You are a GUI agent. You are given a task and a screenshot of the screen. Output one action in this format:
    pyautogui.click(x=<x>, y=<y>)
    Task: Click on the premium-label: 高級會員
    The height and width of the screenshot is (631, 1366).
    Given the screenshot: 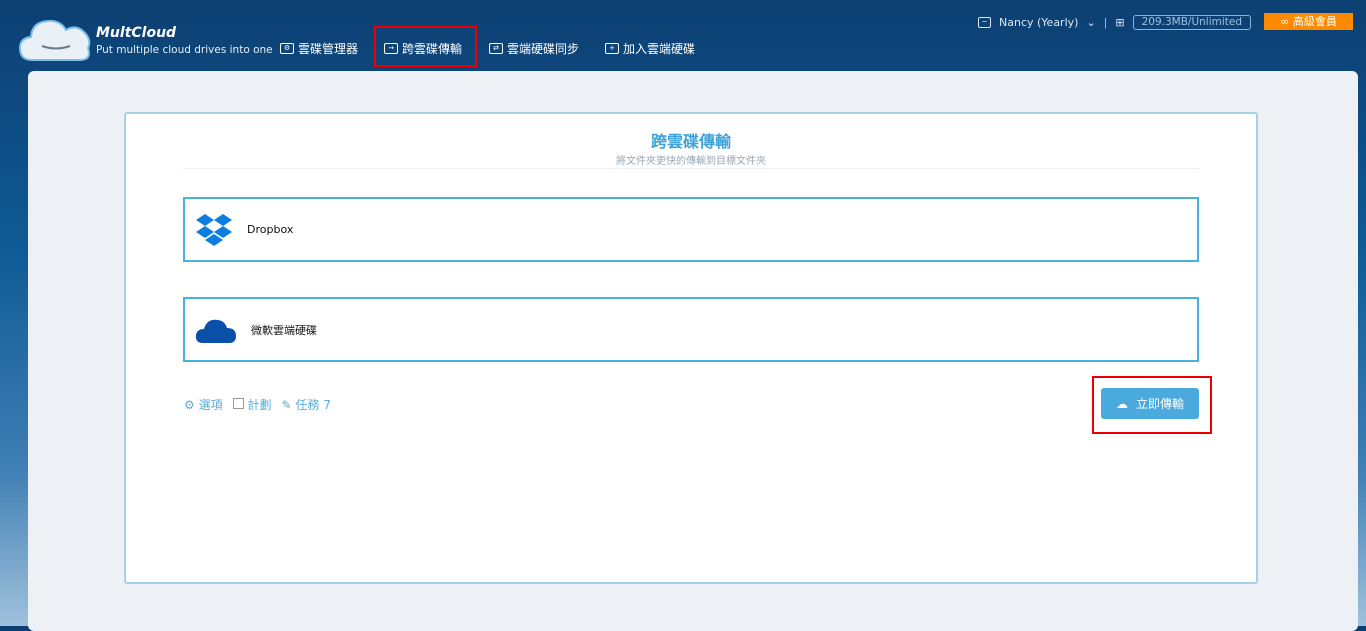 What is the action you would take?
    pyautogui.click(x=1314, y=21)
    